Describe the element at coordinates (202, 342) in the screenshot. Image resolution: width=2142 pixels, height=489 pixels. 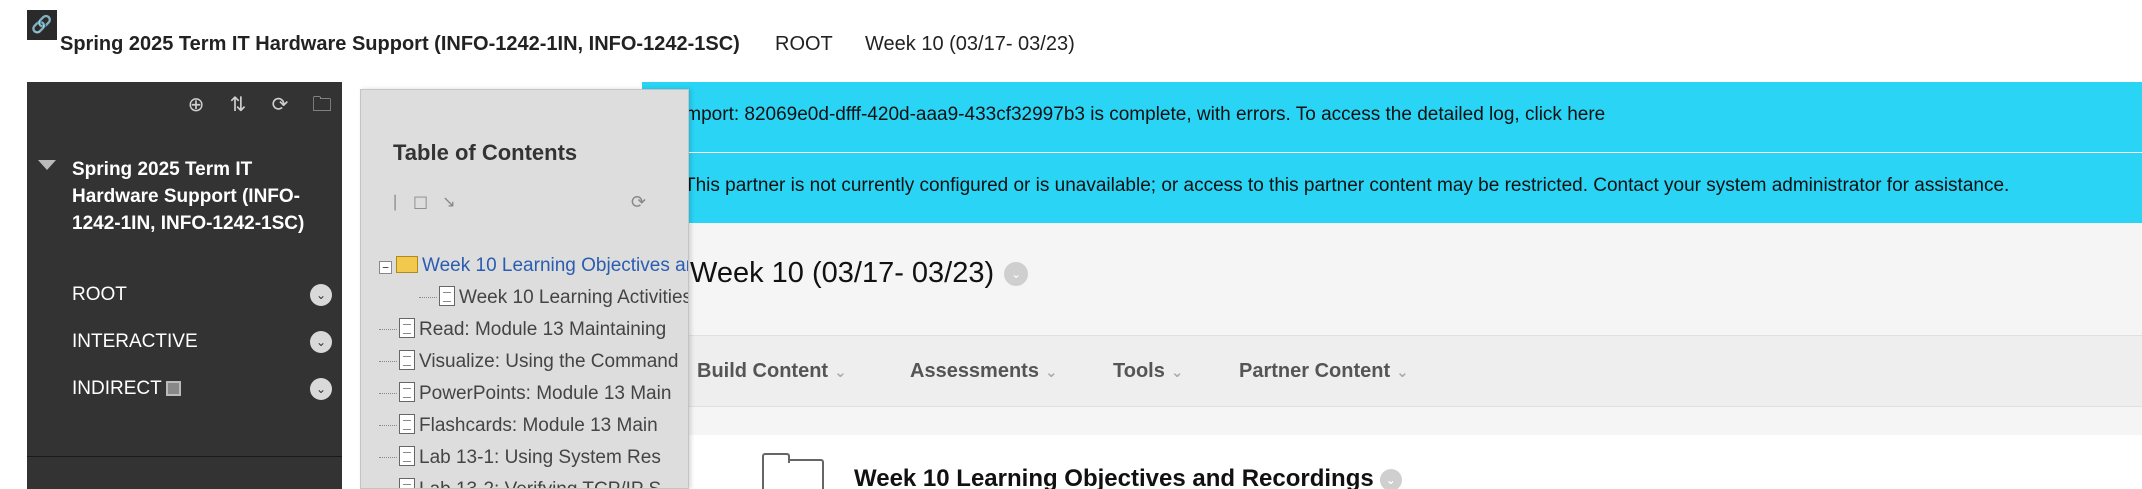
I see `menu-item-interactive: INTERACTIVE ⌄` at that location.